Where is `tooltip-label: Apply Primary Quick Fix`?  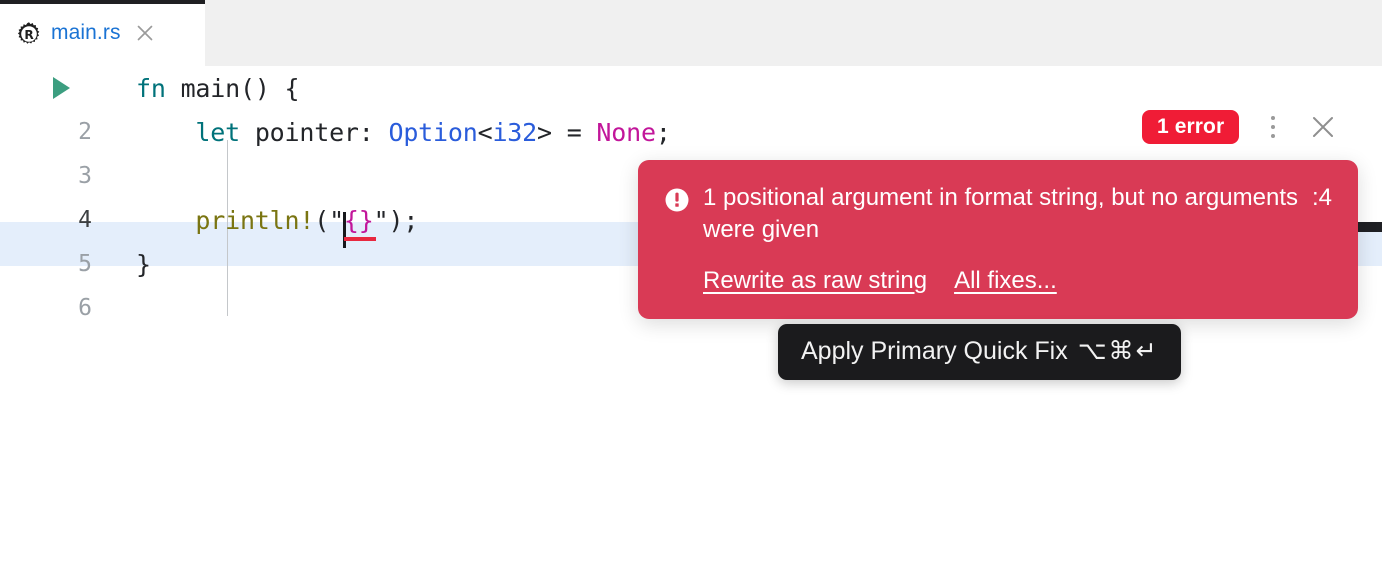 tooltip-label: Apply Primary Quick Fix is located at coordinates (934, 351).